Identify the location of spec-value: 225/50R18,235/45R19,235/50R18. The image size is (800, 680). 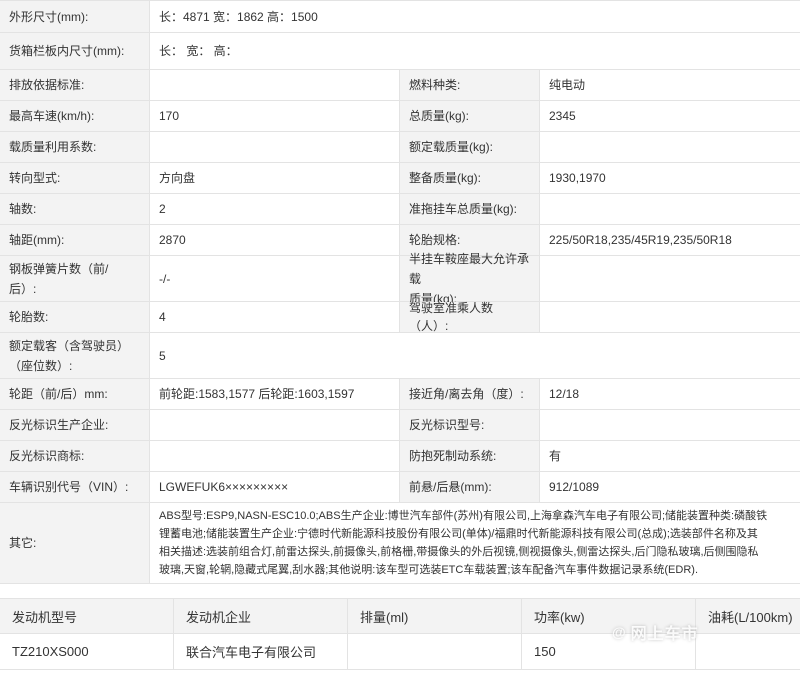
(670, 240).